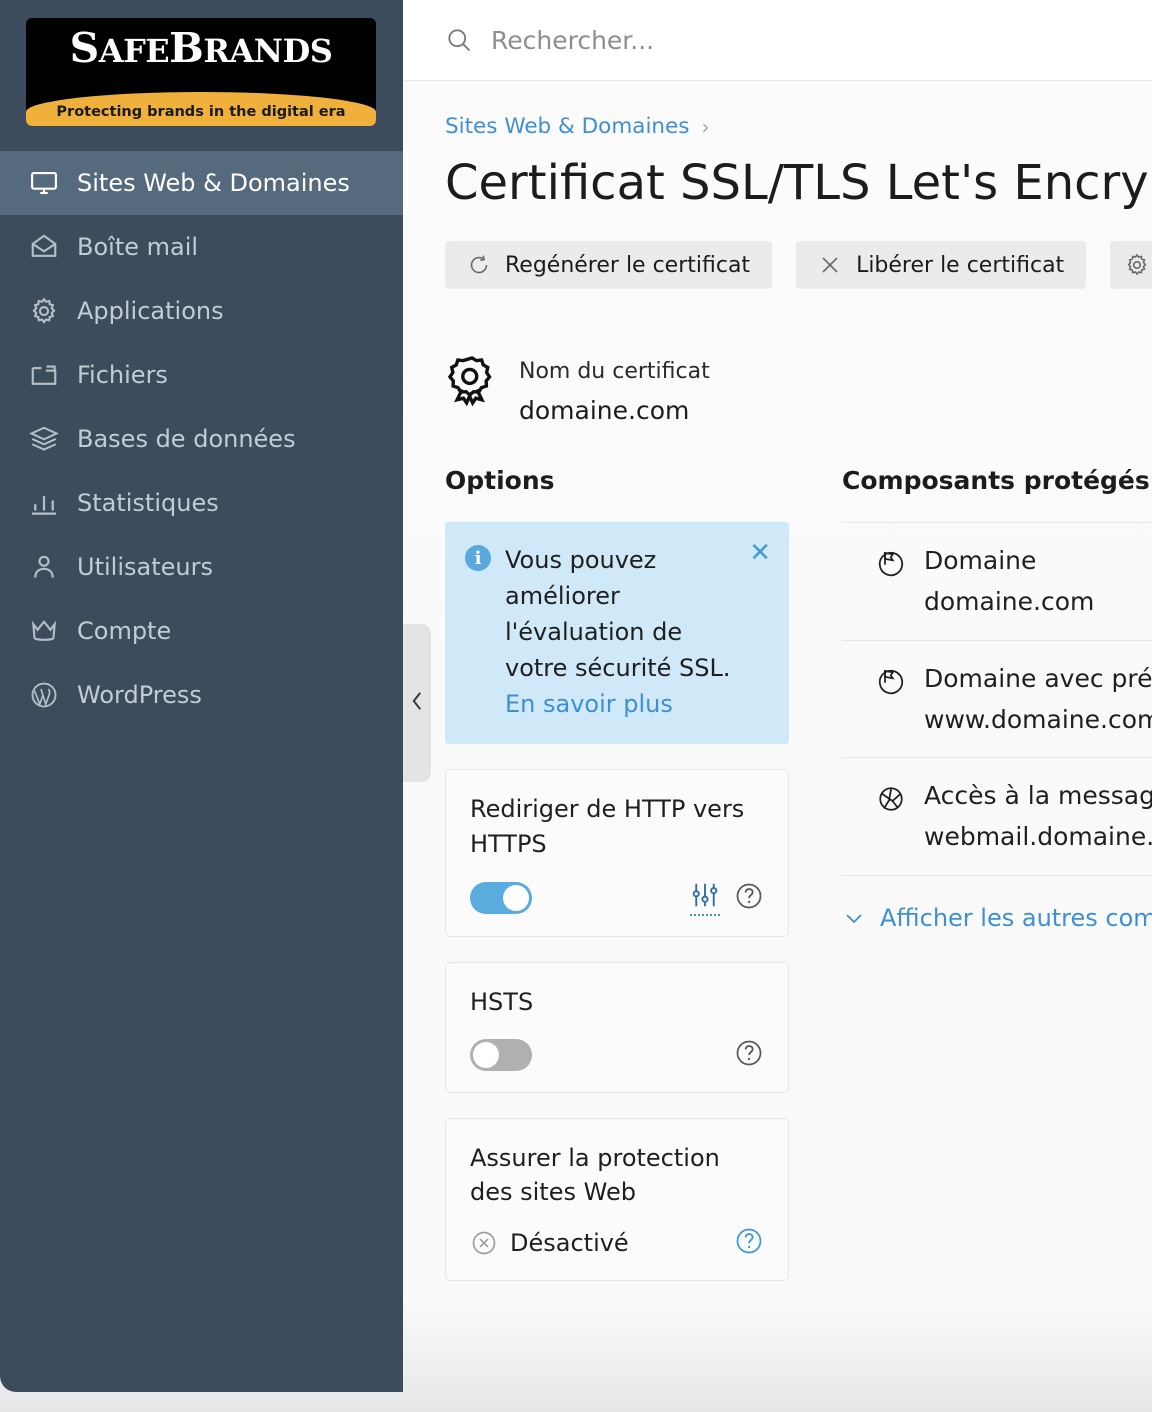 The height and width of the screenshot is (1412, 1152). What do you see at coordinates (201, 48) in the screenshot?
I see `brand-logo-text: SAFEBRANDS` at bounding box center [201, 48].